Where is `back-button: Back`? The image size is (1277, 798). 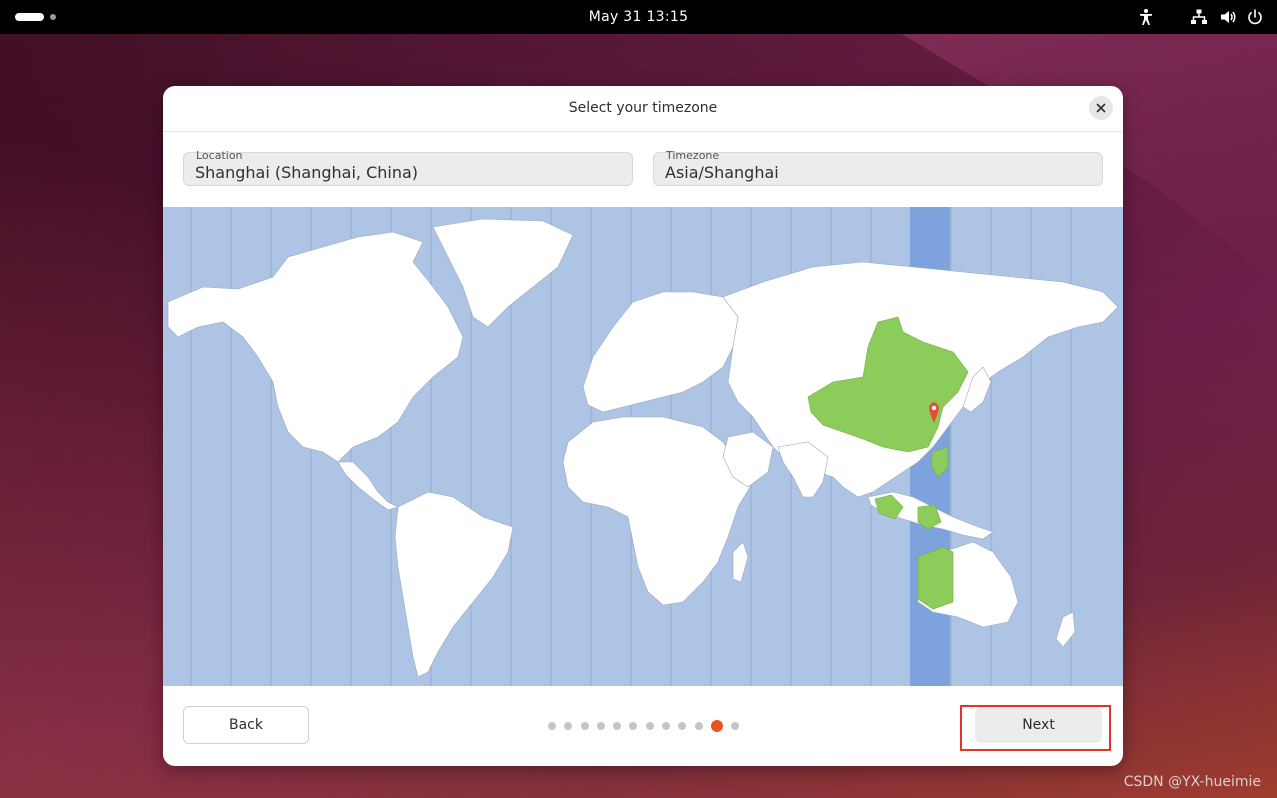 back-button: Back is located at coordinates (246, 725).